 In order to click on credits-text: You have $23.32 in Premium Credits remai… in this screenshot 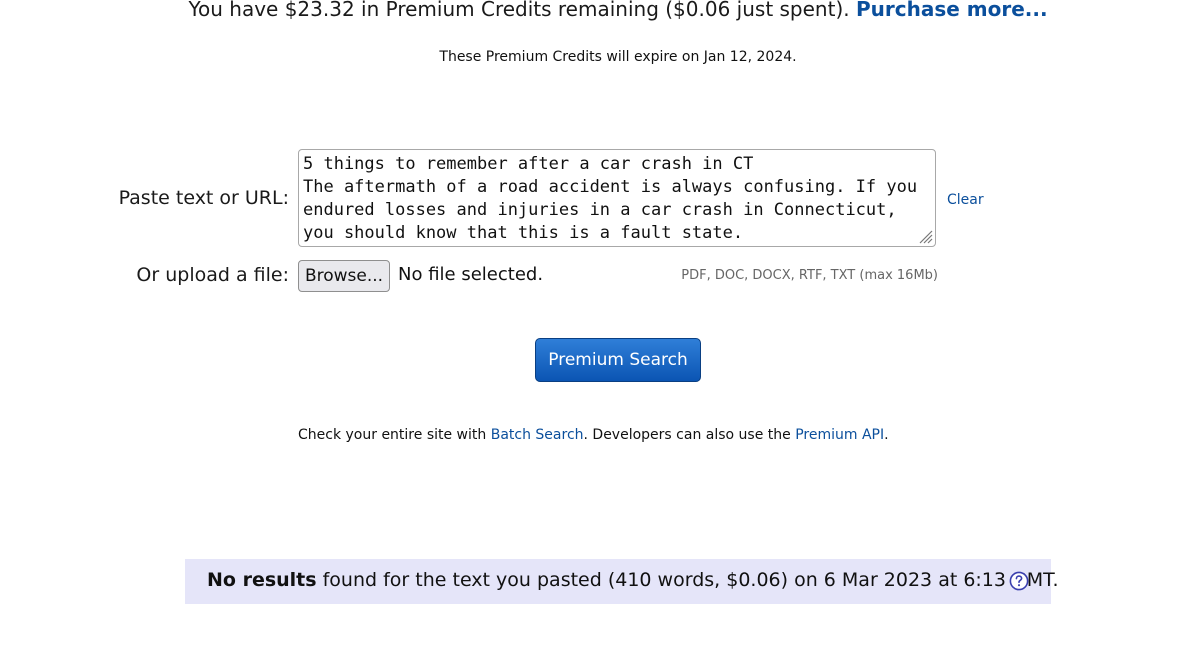, I will do `click(519, 10)`.